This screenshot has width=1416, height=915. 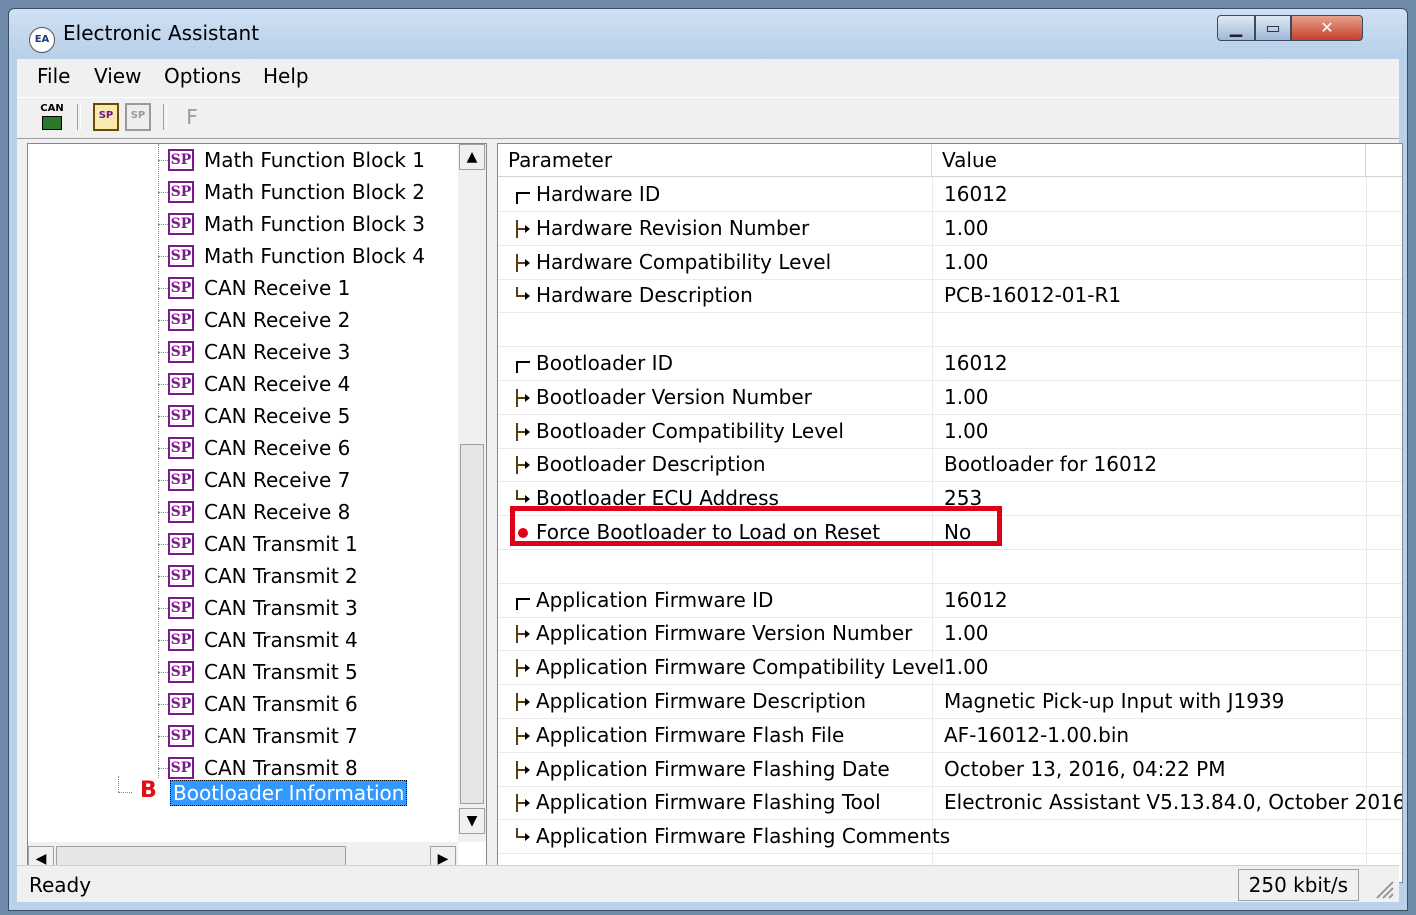 I want to click on menu-help: Help, so click(x=286, y=76).